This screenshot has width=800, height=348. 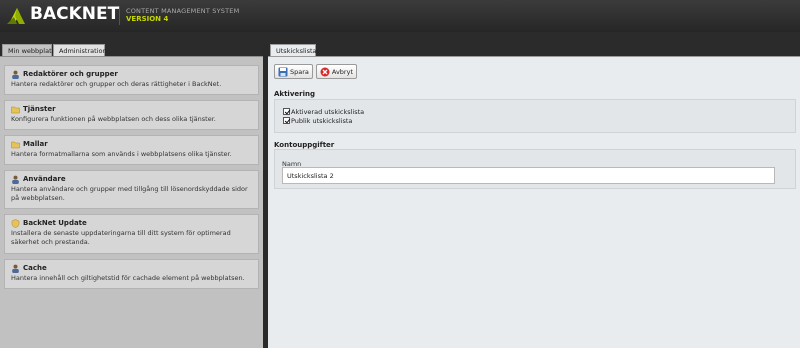 What do you see at coordinates (75, 14) in the screenshot?
I see `logo-text: BACKNET` at bounding box center [75, 14].